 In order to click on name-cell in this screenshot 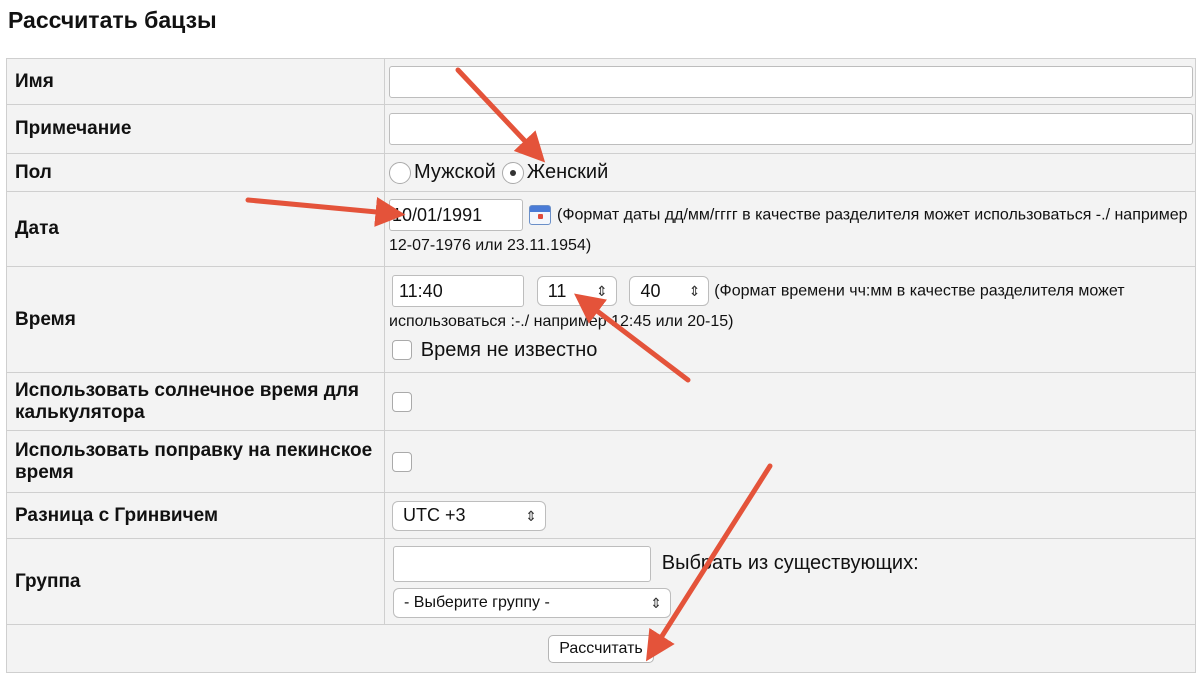, I will do `click(790, 81)`.